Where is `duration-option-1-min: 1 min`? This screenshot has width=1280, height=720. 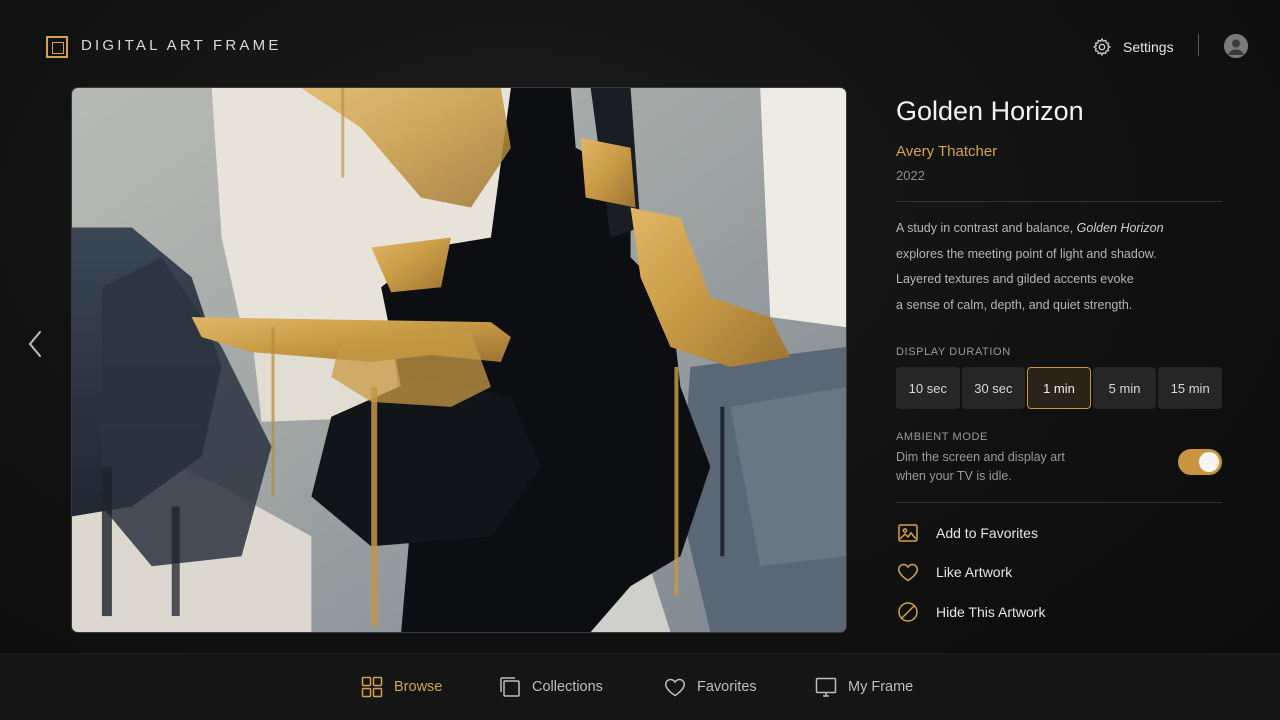 duration-option-1-min: 1 min is located at coordinates (1059, 388).